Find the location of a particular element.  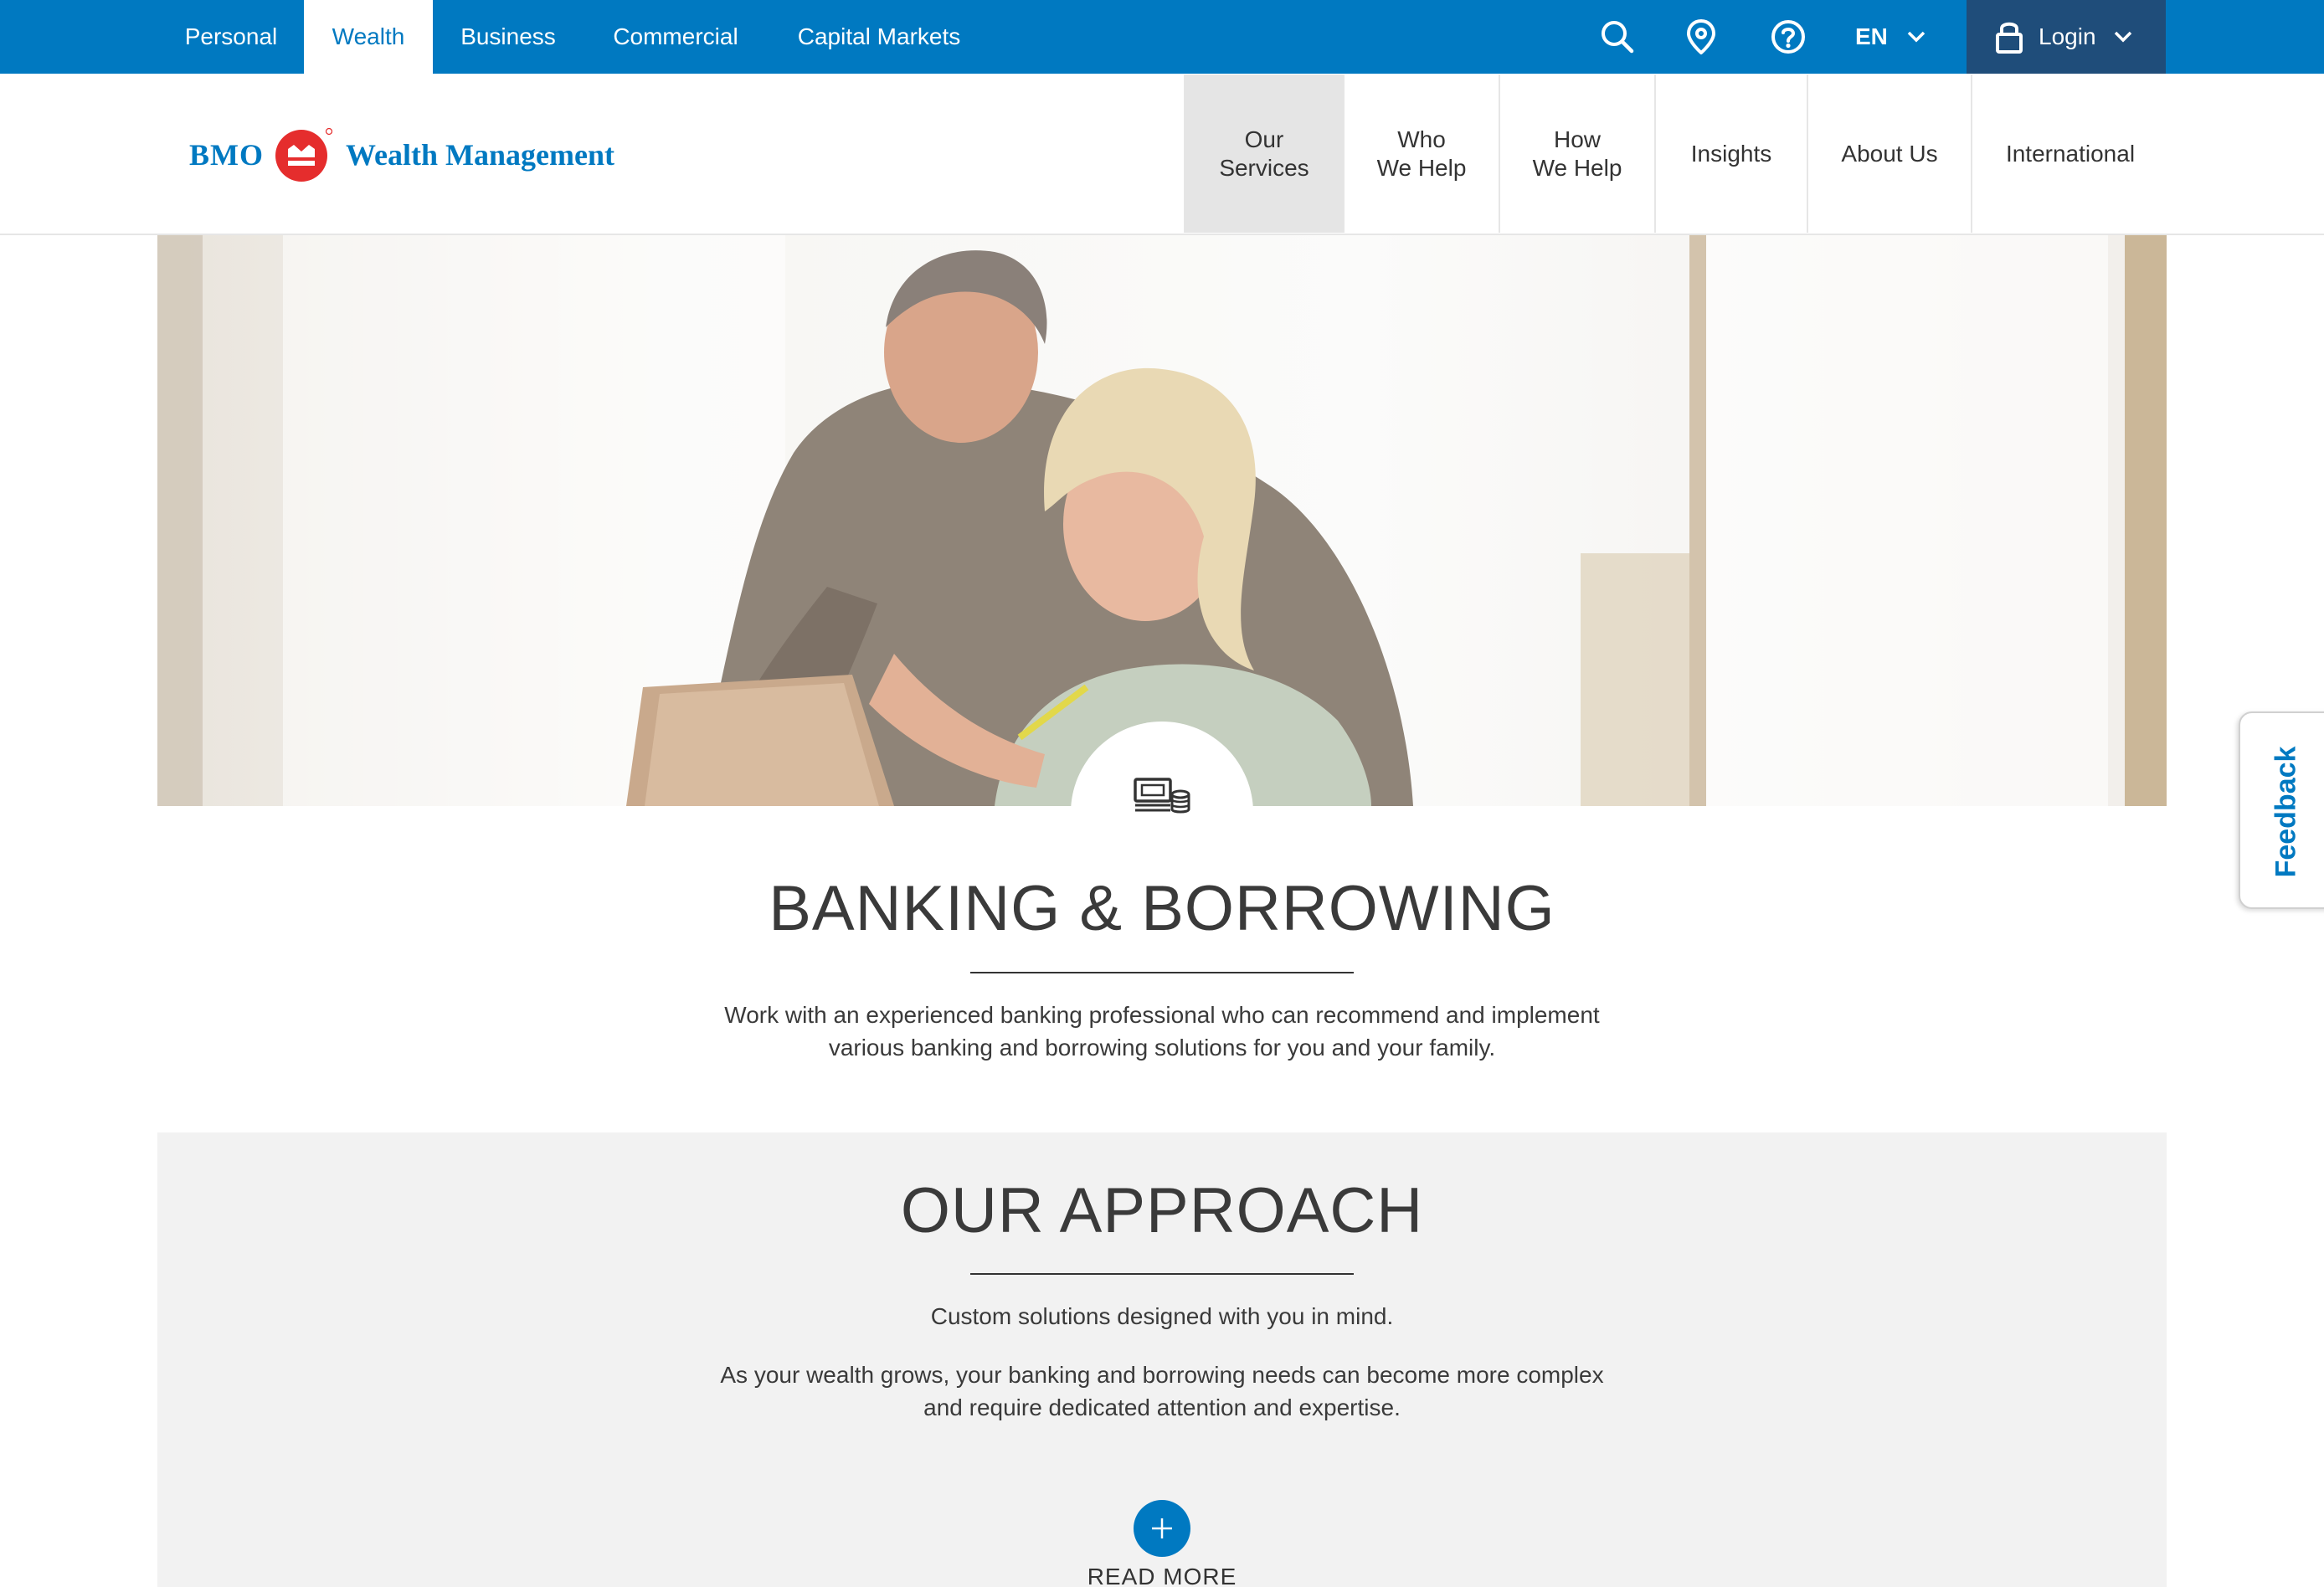

bmo-wealth-management-logo: BMO Wealth Management is located at coordinates (401, 154).